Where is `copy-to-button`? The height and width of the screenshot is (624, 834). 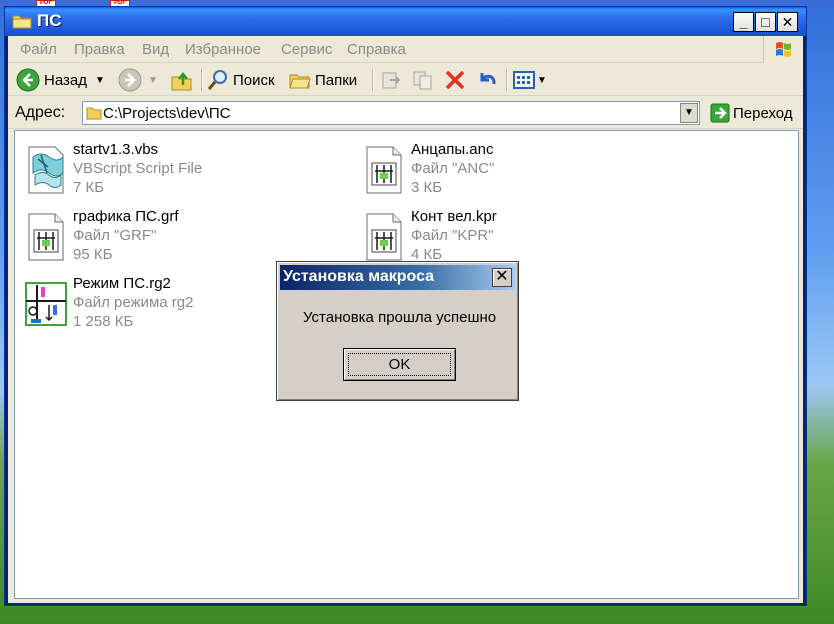 copy-to-button is located at coordinates (423, 80).